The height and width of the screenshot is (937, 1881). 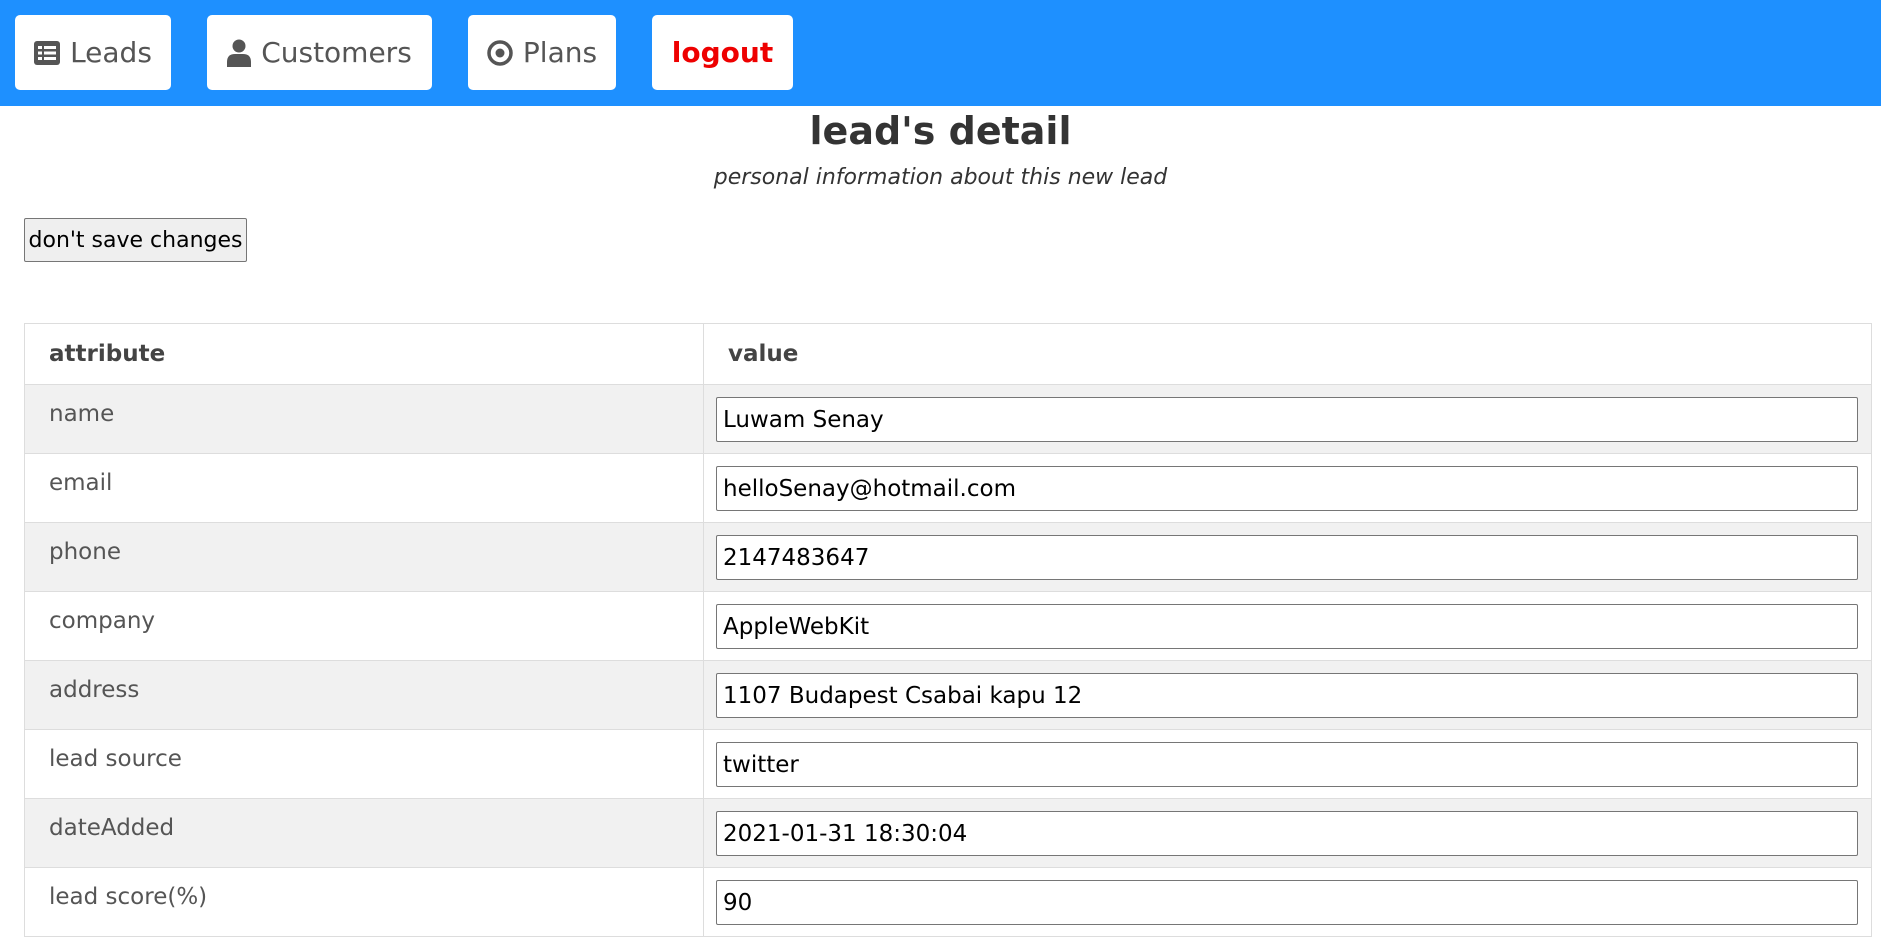 What do you see at coordinates (1287, 833) in the screenshot?
I see `date-added-input` at bounding box center [1287, 833].